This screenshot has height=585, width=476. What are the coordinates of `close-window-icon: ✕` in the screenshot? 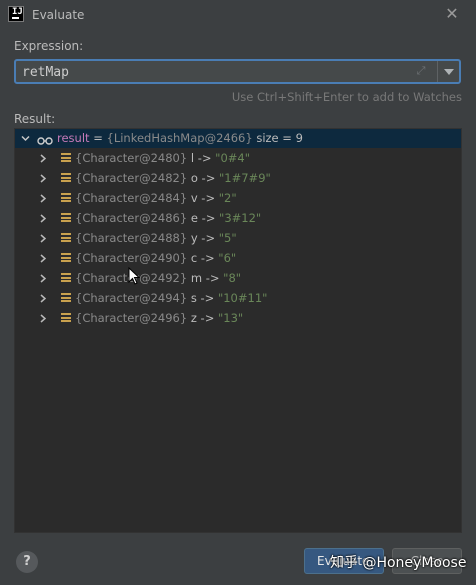 It's located at (452, 14).